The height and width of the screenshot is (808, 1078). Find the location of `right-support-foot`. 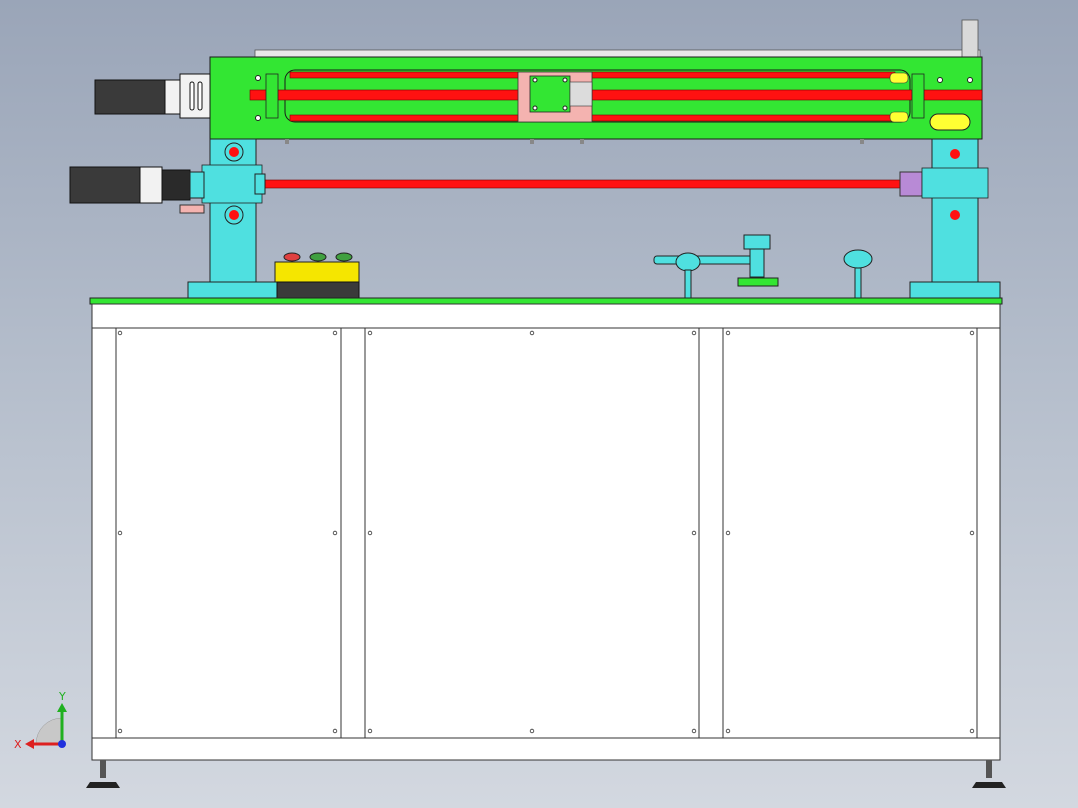

right-support-foot is located at coordinates (955, 290).